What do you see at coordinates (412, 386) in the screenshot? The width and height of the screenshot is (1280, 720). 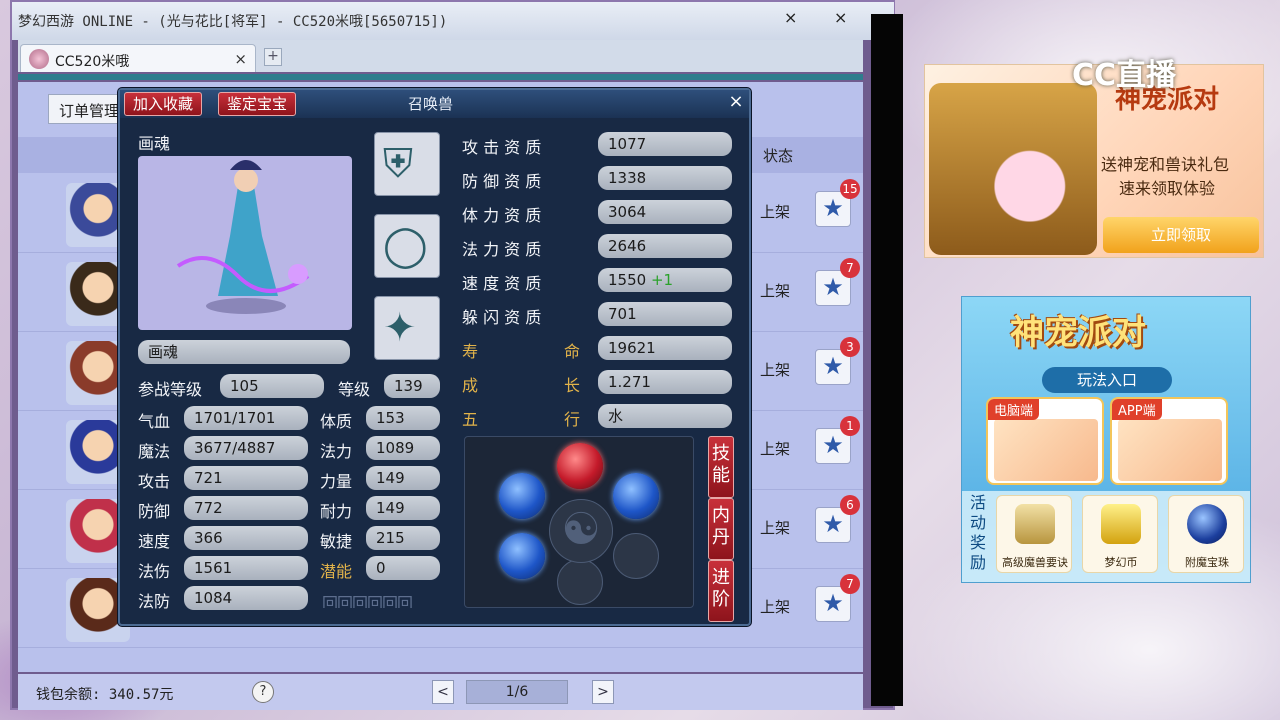 I see `level-value: 139` at bounding box center [412, 386].